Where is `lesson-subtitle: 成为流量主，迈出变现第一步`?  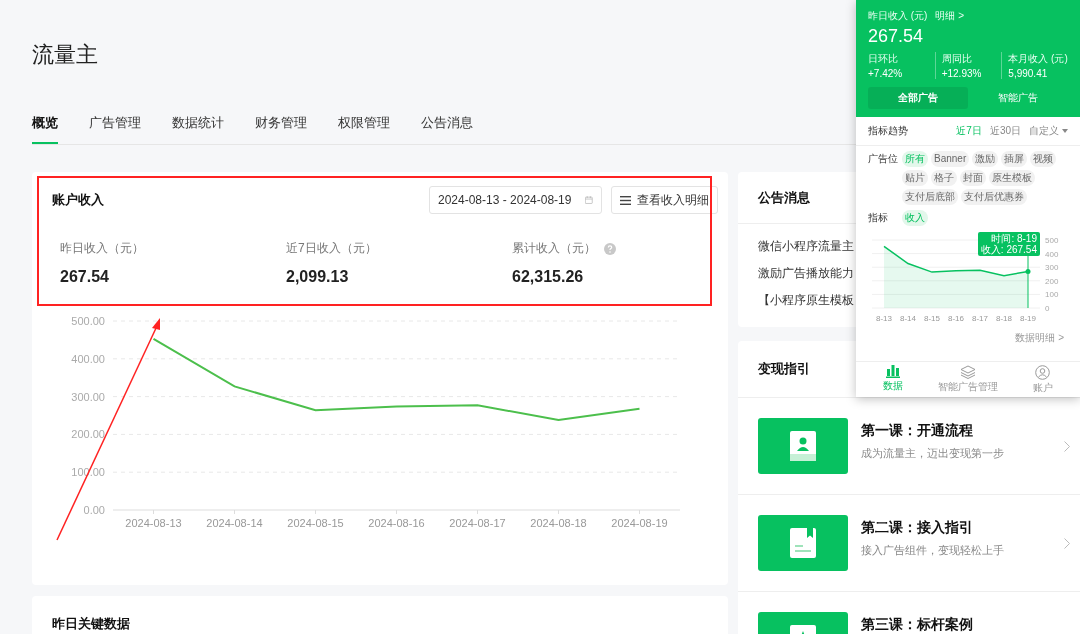
lesson-subtitle: 成为流量主，迈出变现第一步 is located at coordinates (933, 453).